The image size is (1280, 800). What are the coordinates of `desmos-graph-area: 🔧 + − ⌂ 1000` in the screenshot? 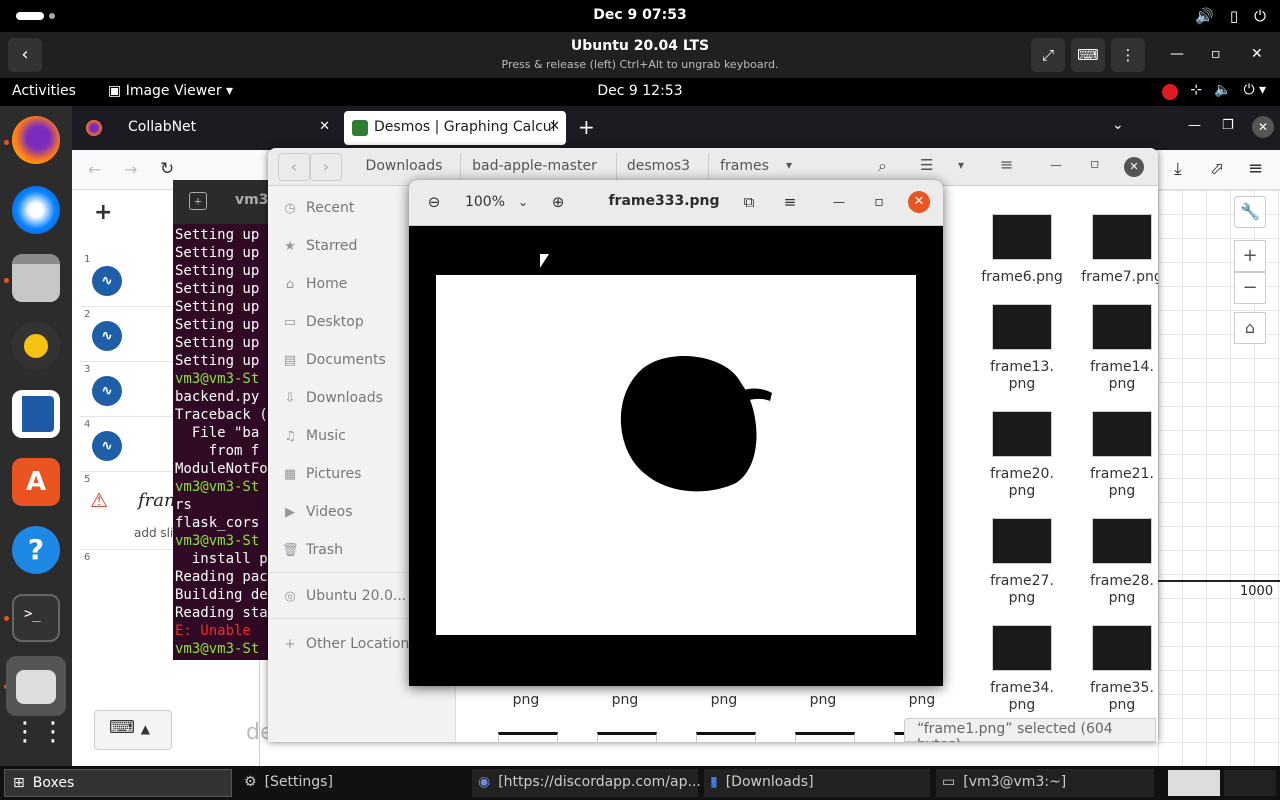 It's located at (1219, 478).